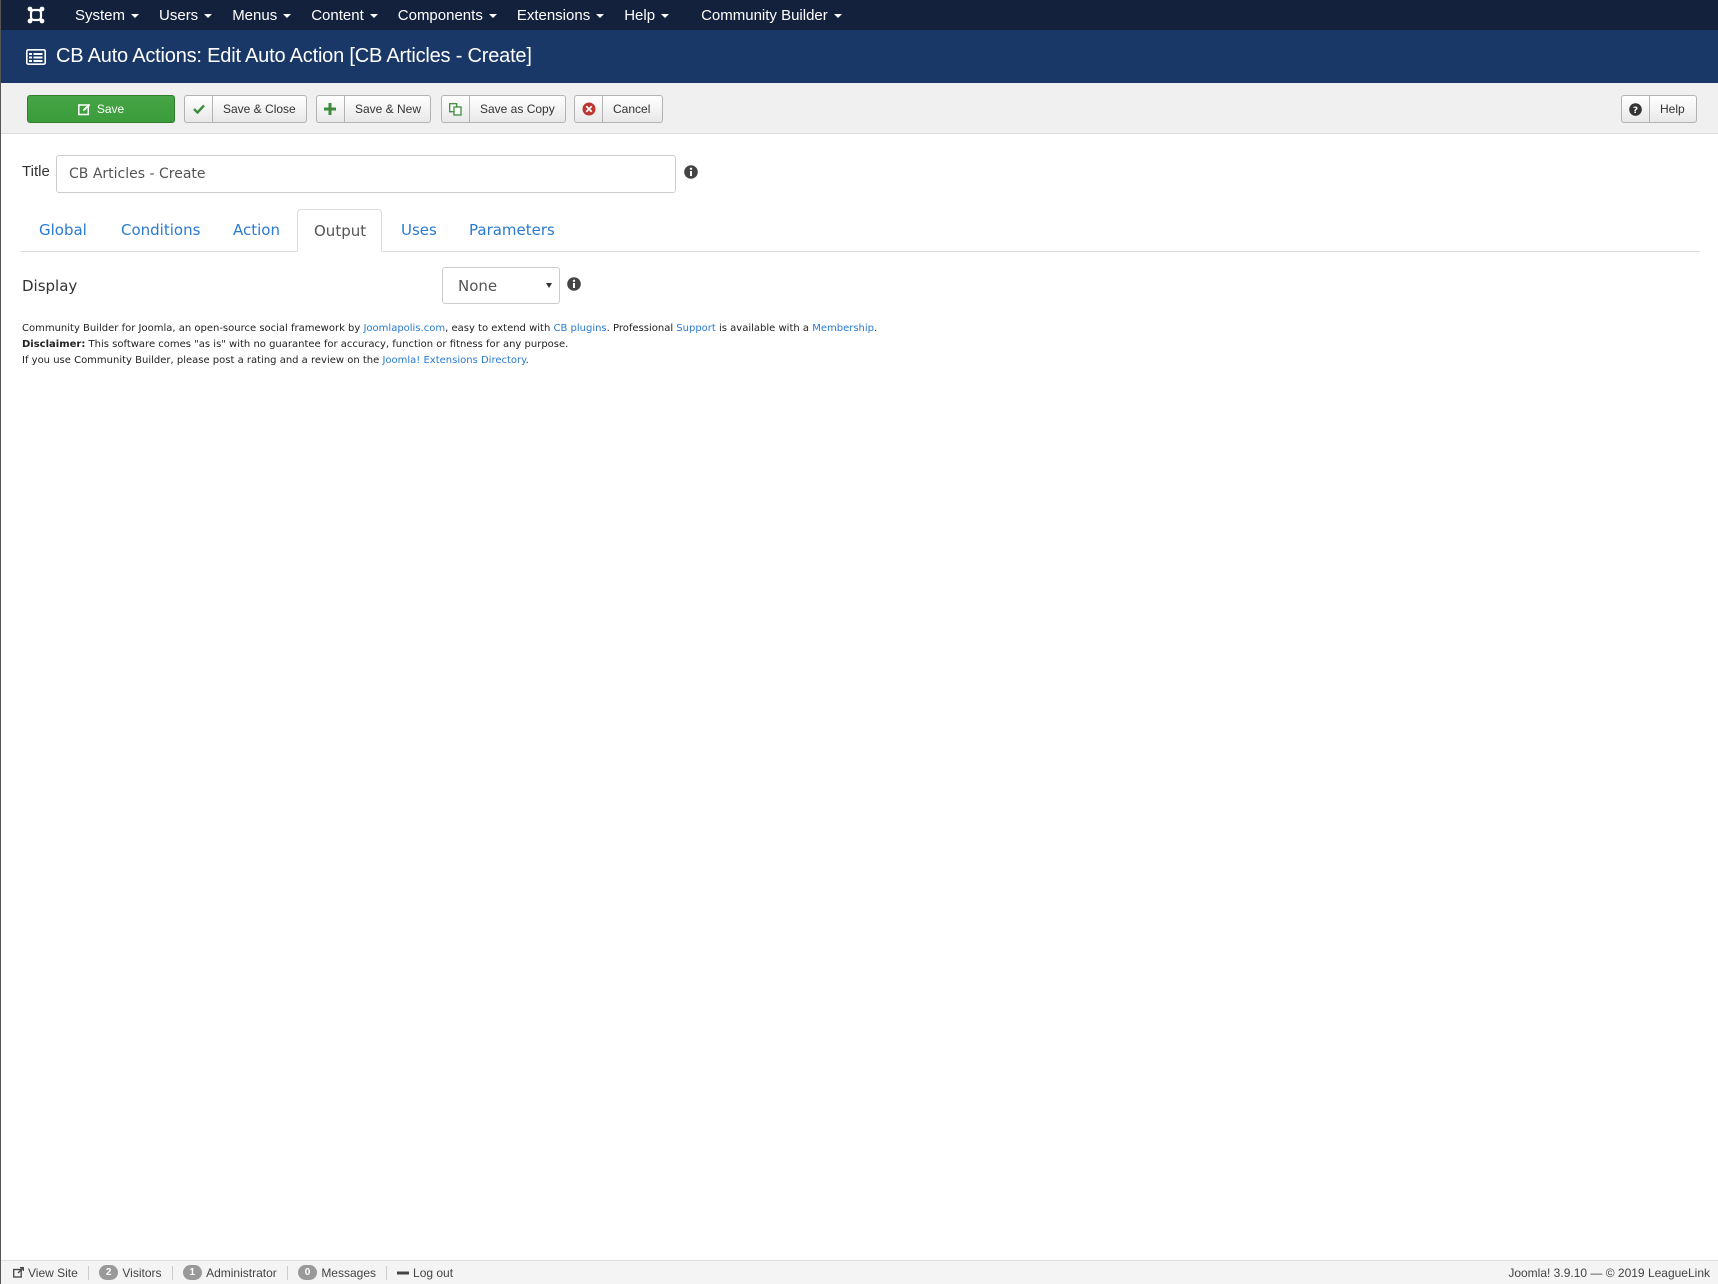  Describe the element at coordinates (349, 1272) in the screenshot. I see `messages-label: Messages` at that location.